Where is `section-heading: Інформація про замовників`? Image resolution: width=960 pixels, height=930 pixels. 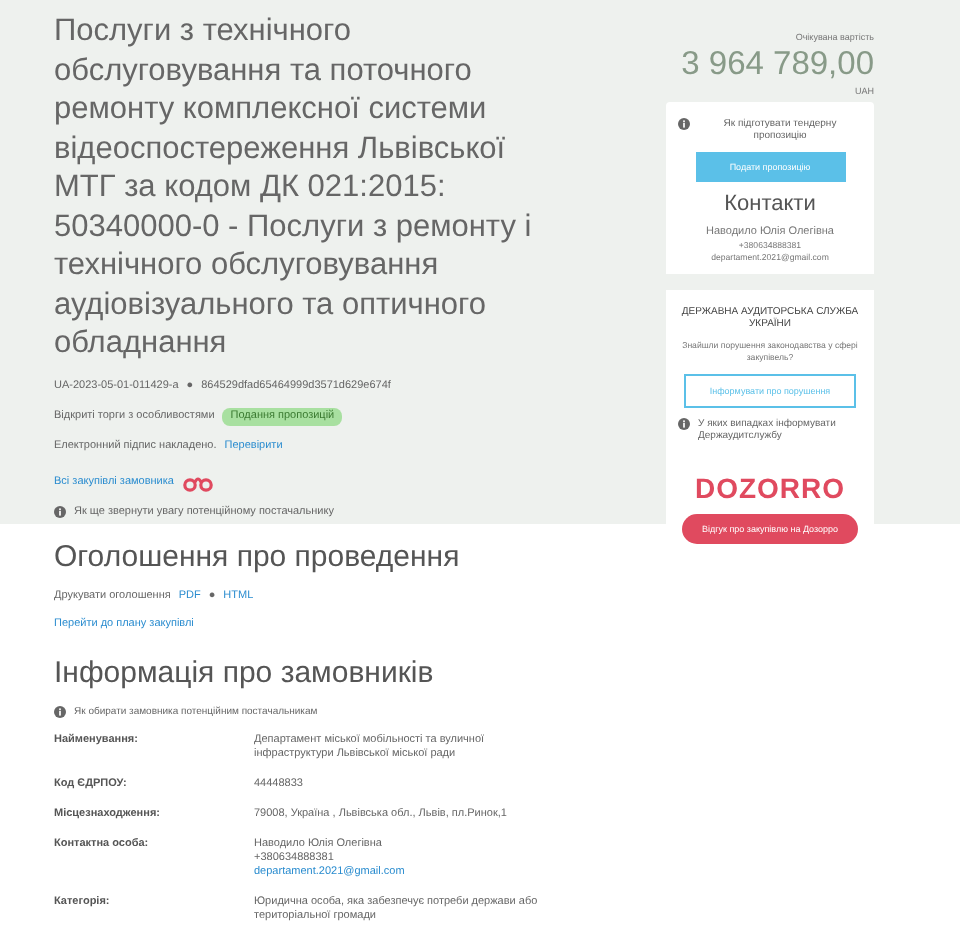 section-heading: Інформація про замовників is located at coordinates (245, 672).